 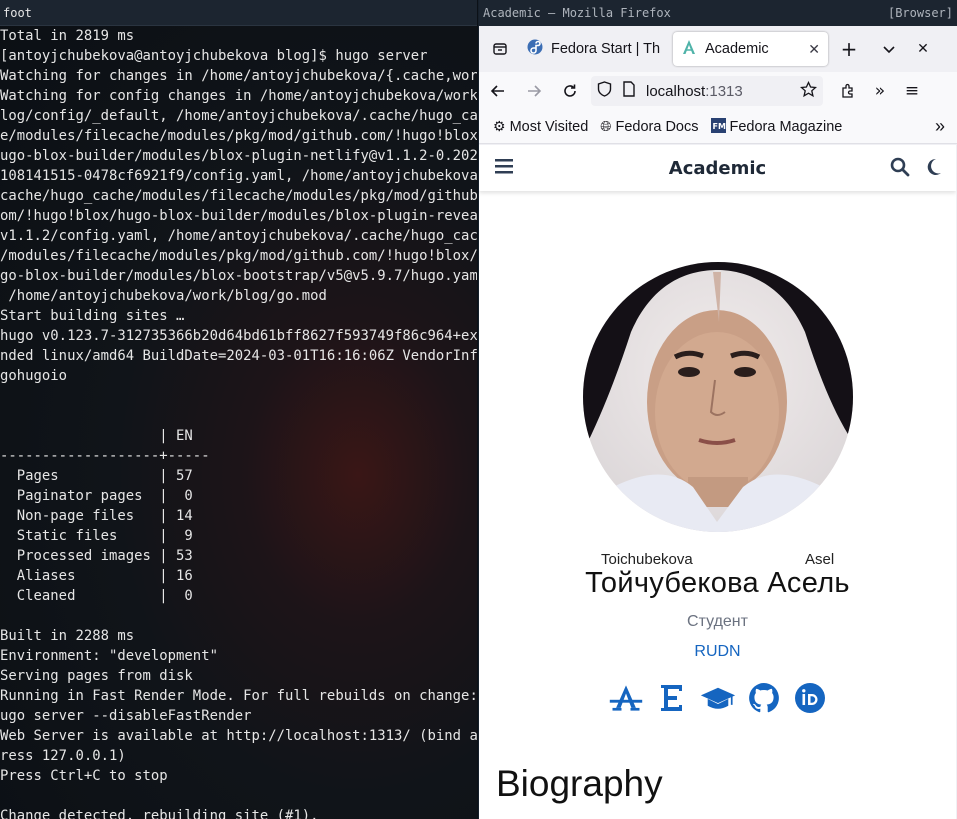 What do you see at coordinates (238, 13) in the screenshot?
I see `terminal-title: foot` at bounding box center [238, 13].